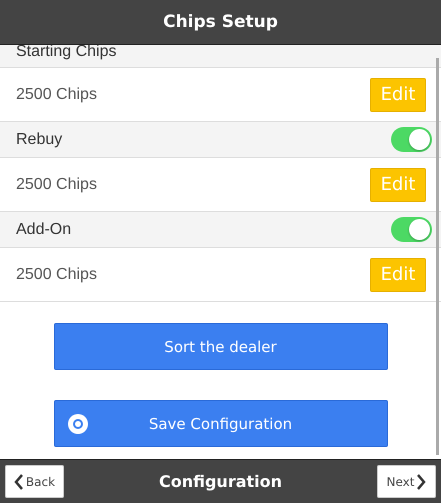 Image resolution: width=441 pixels, height=503 pixels. What do you see at coordinates (221, 423) in the screenshot?
I see `save-button: Save Configuration` at bounding box center [221, 423].